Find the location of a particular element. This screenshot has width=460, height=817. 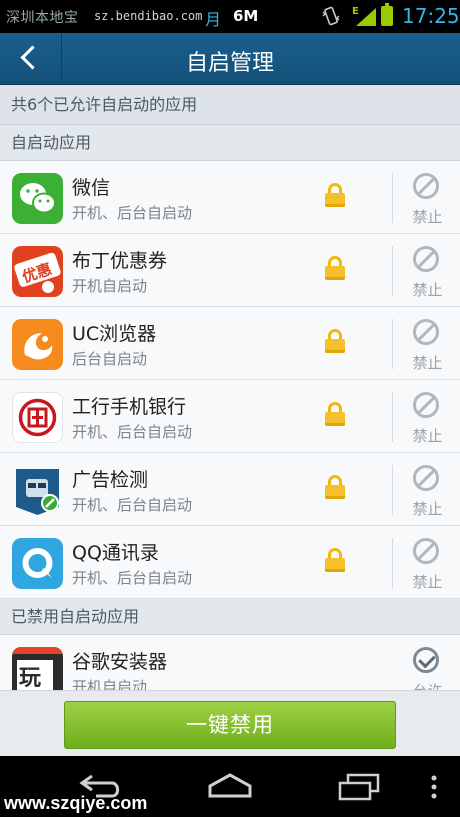

wechat-icon is located at coordinates (37, 198).